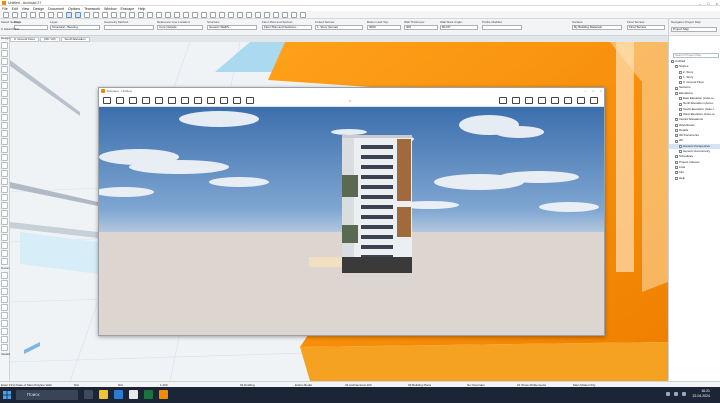 The image size is (720, 403). What do you see at coordinates (237, 100) in the screenshot?
I see `render-icon` at bounding box center [237, 100].